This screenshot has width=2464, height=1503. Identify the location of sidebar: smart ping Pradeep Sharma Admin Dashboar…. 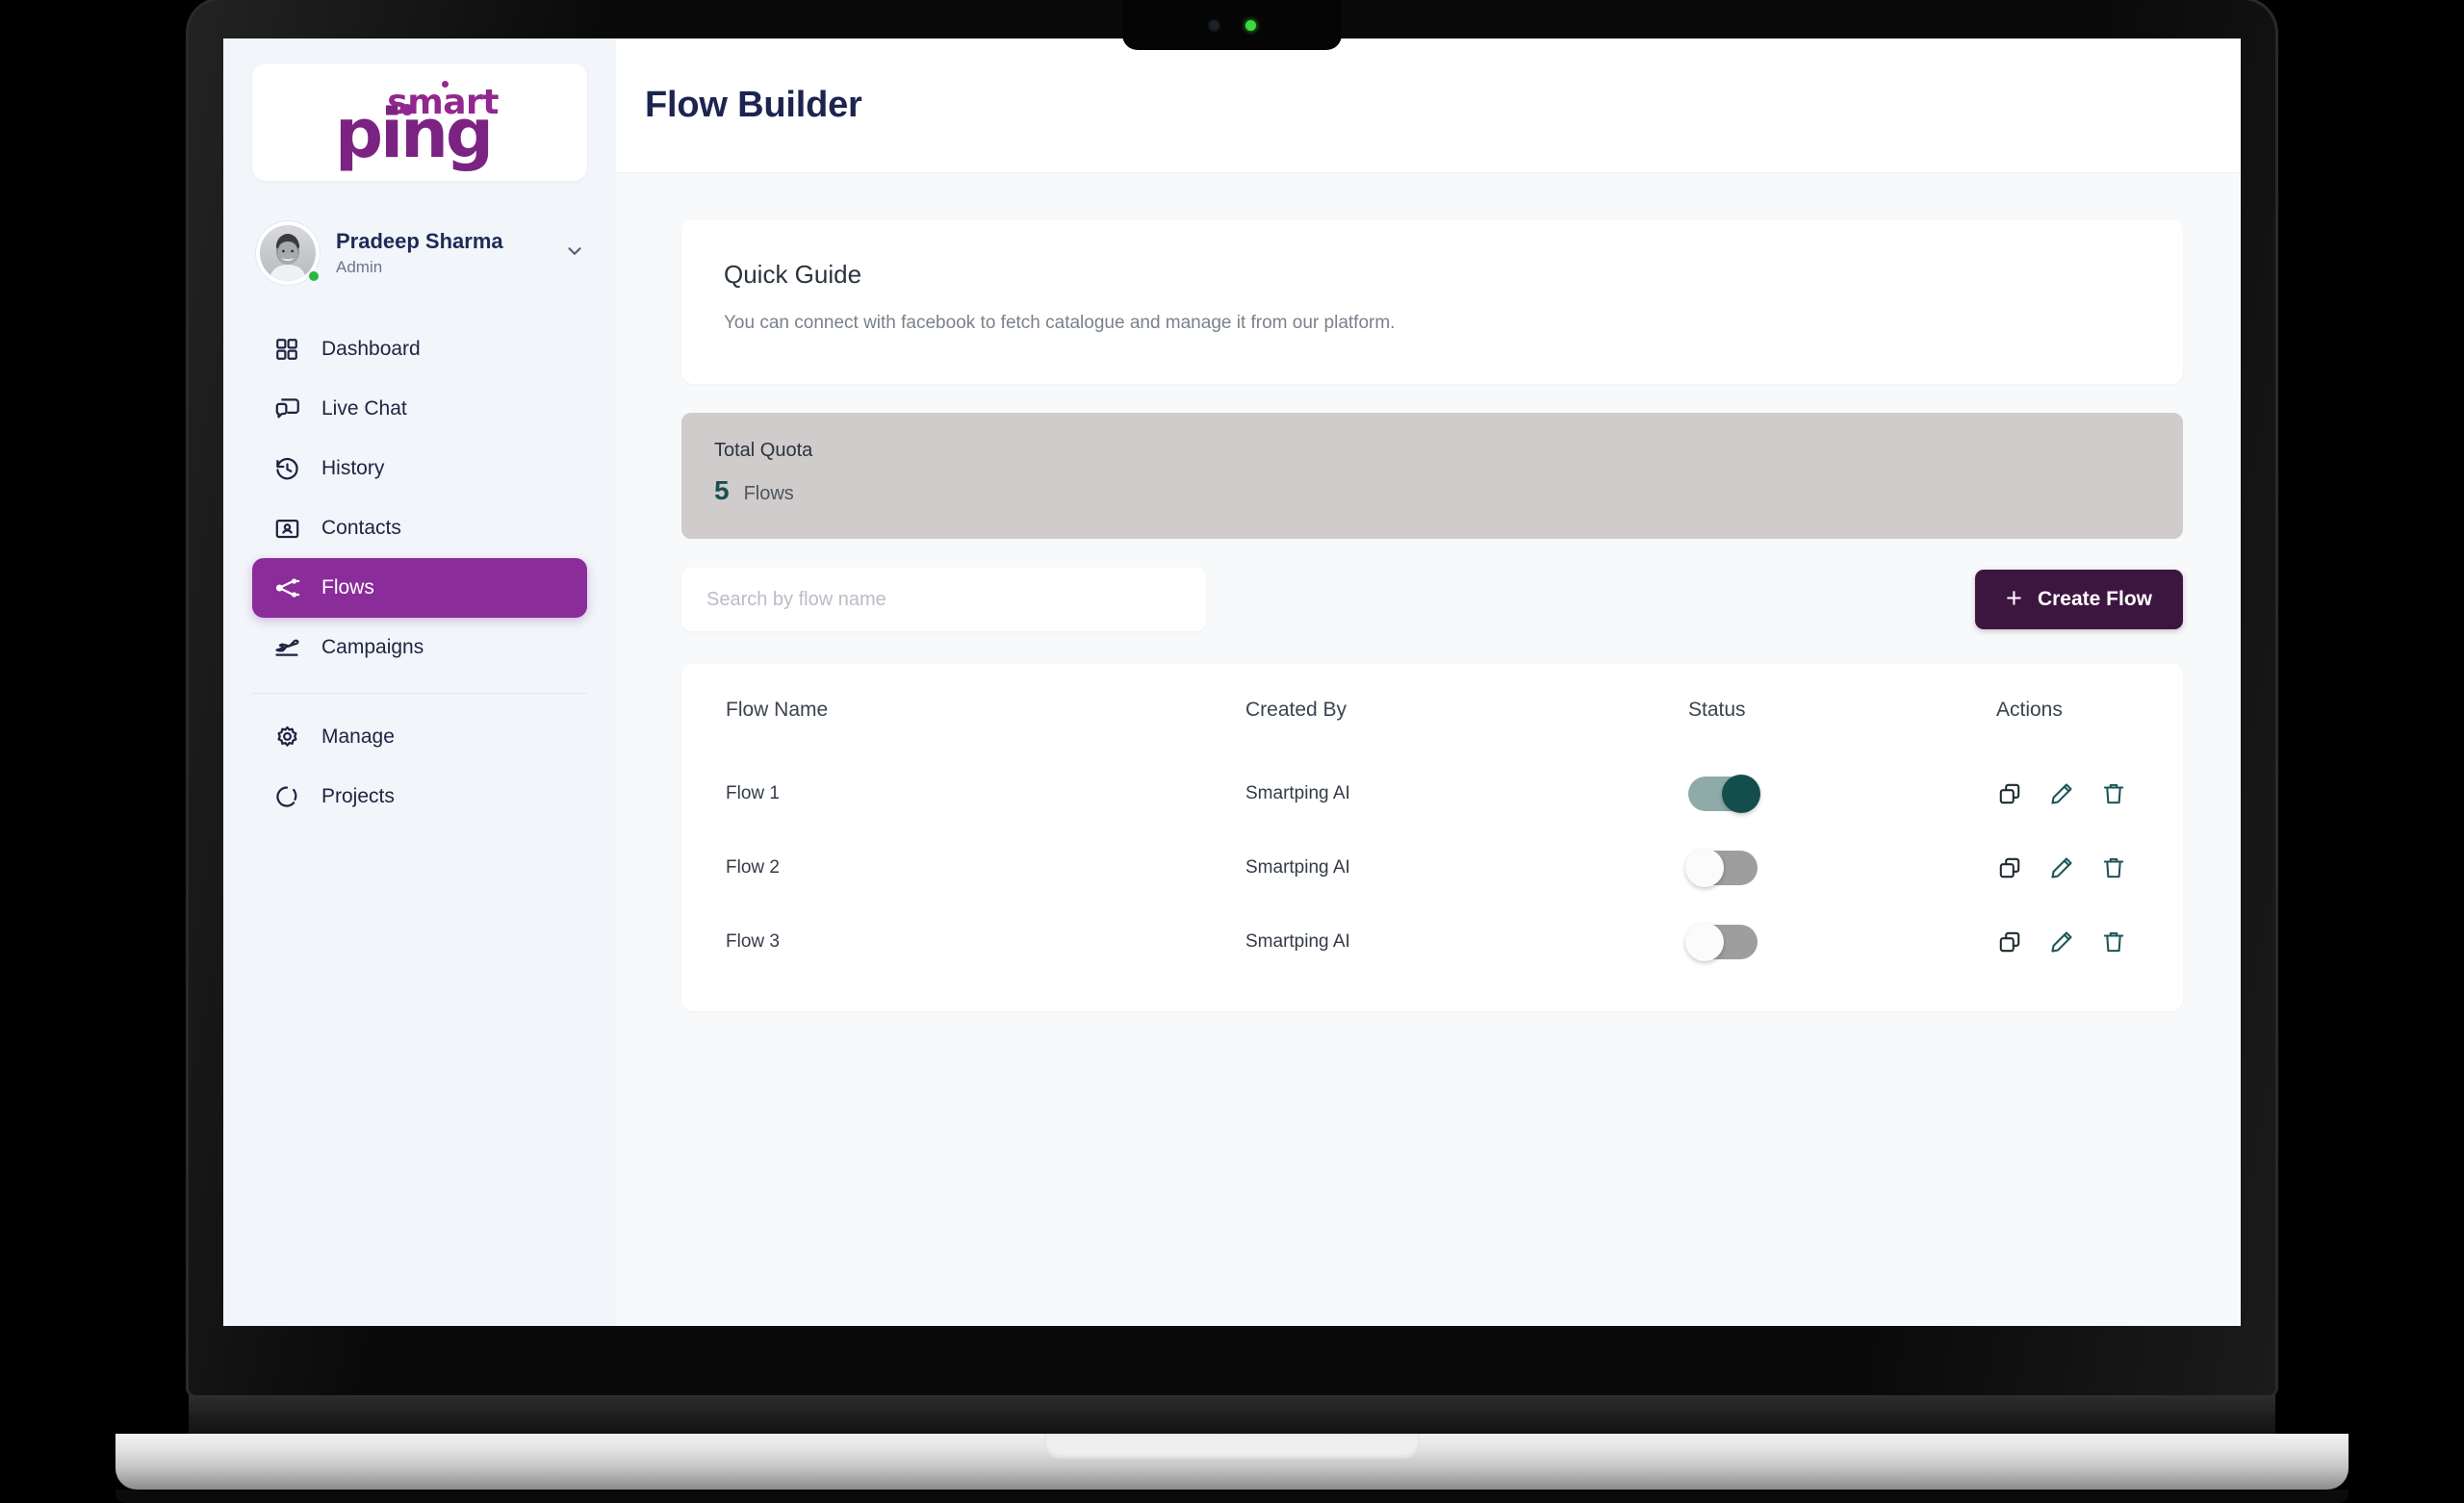
(419, 682).